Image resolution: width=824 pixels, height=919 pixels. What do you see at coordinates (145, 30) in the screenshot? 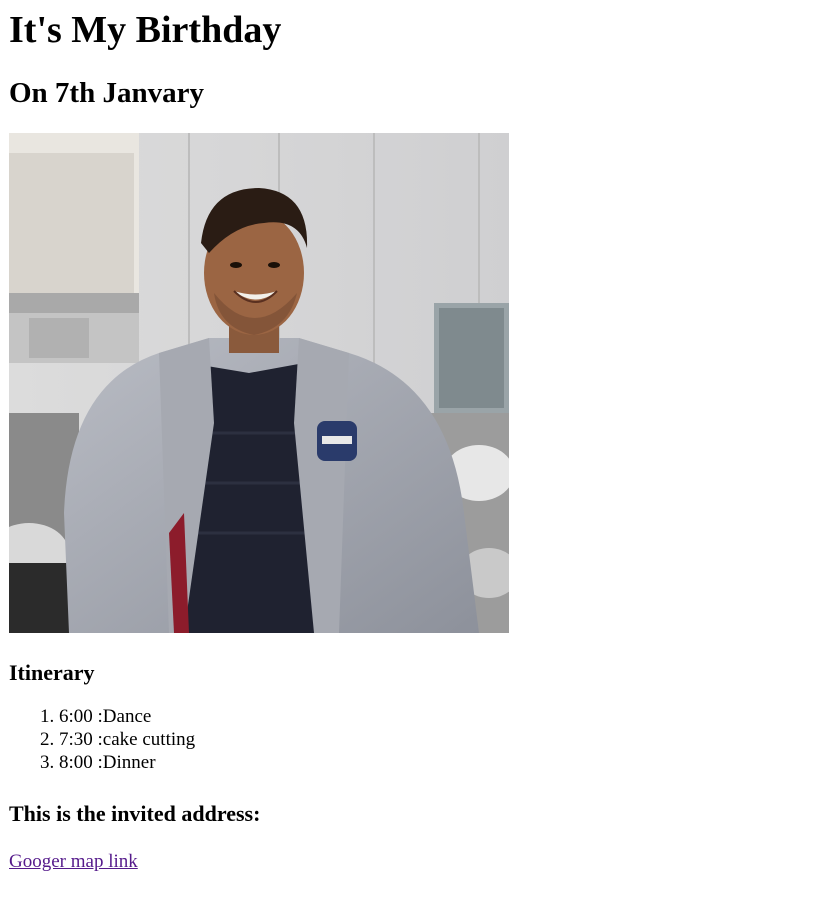
I see `page-title: It's My Birthday` at bounding box center [145, 30].